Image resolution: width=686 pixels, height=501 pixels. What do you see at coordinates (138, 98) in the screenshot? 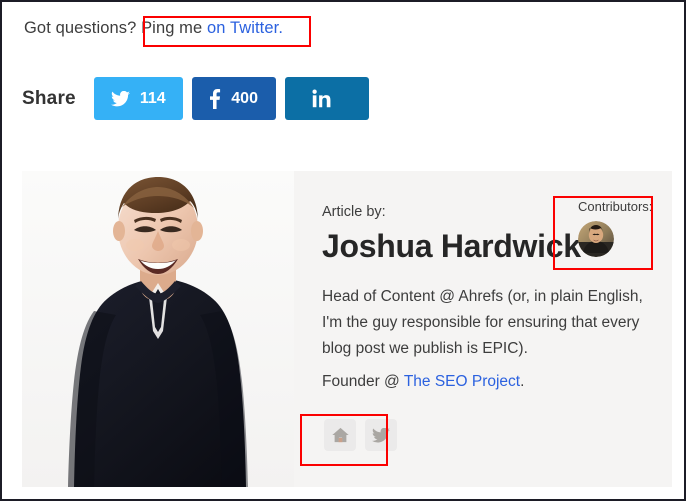
I see `share-twitter-button: 114` at bounding box center [138, 98].